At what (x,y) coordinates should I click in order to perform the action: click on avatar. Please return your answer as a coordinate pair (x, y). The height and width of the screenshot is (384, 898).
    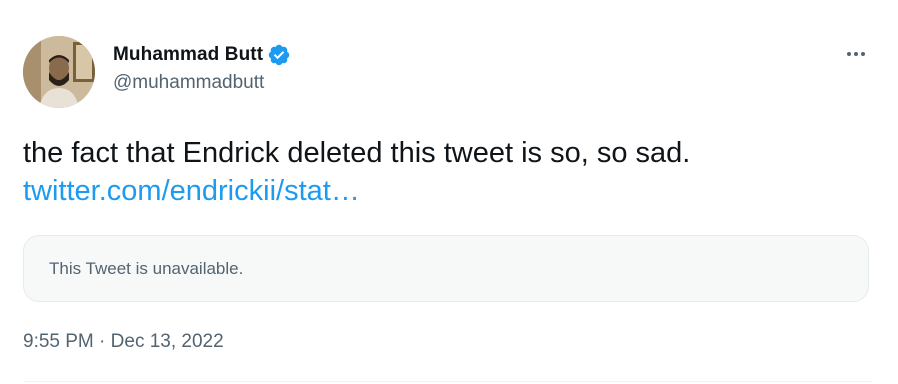
    Looking at the image, I should click on (59, 72).